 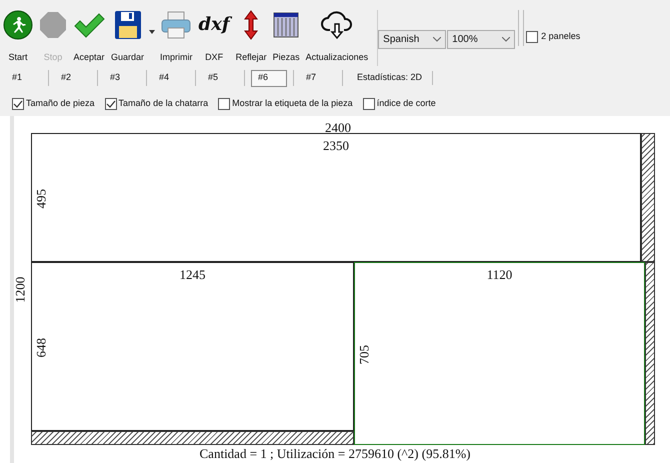 What do you see at coordinates (286, 25) in the screenshot?
I see `grid-icon` at bounding box center [286, 25].